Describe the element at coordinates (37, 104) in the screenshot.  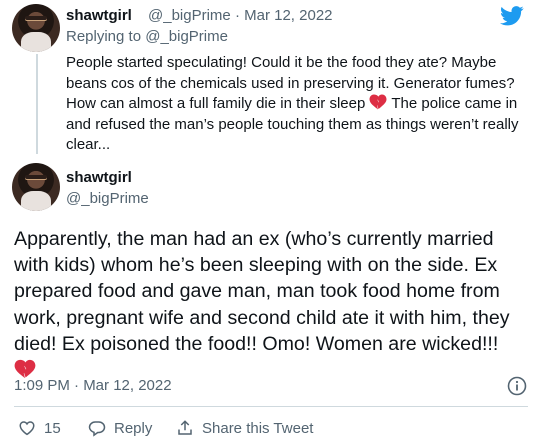
I see `thread-connector-line` at that location.